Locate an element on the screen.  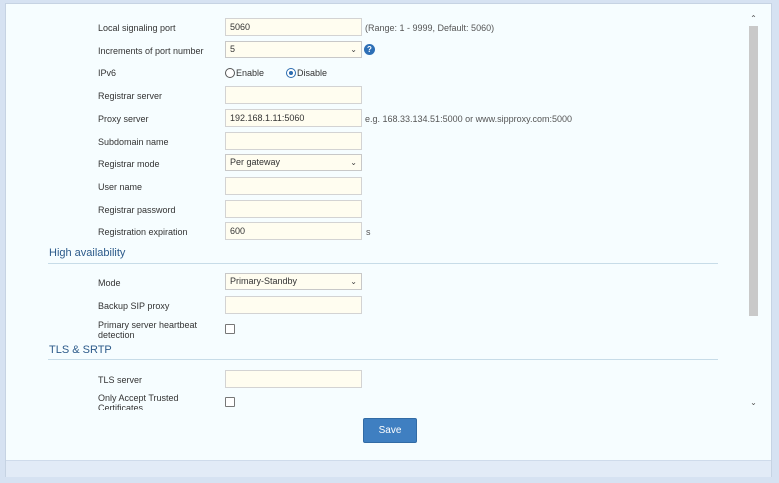
bottom-bar is located at coordinates (388, 468).